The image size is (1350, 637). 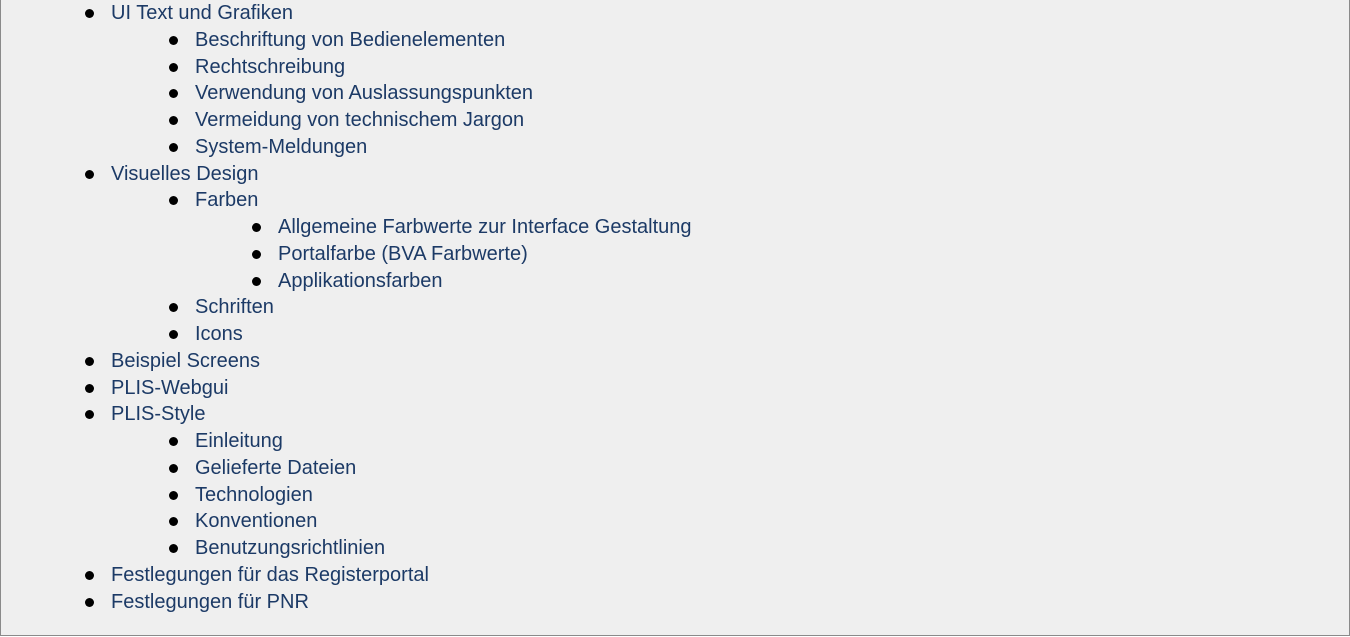 What do you see at coordinates (350, 40) in the screenshot?
I see `toc-link: Beschriftung von Bedienelementen` at bounding box center [350, 40].